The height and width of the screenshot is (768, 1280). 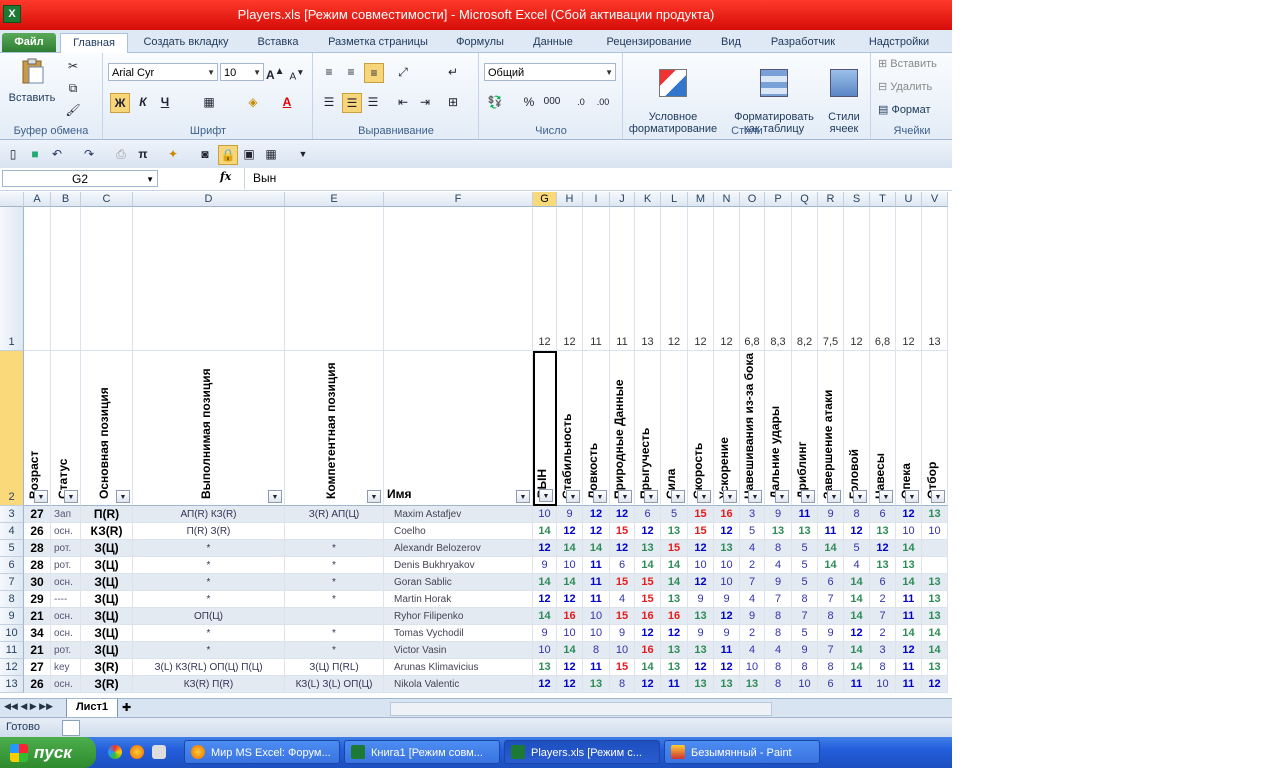 I want to click on cell-age: 27, so click(x=37, y=667).